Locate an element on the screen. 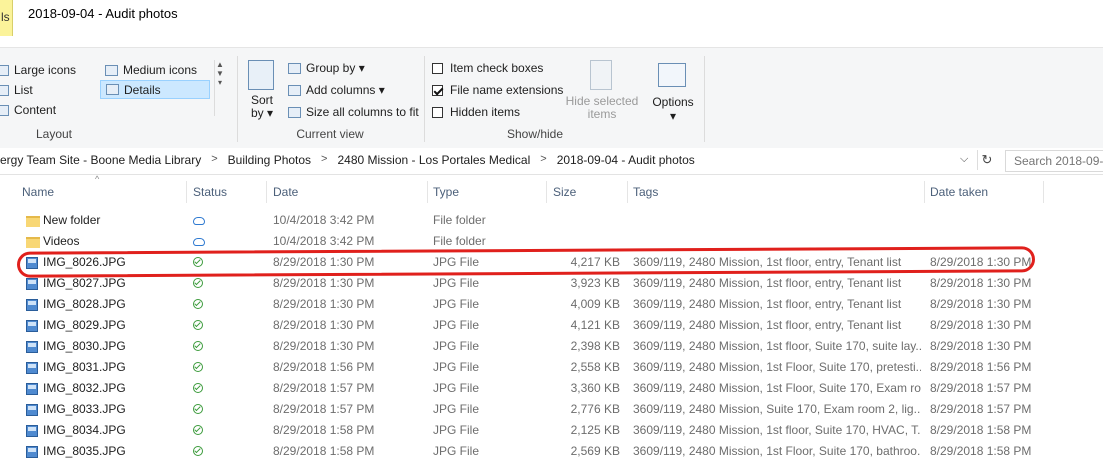 The image size is (1103, 467). breadcrumb-item: 2018-09-04 - Audit photos is located at coordinates (626, 160).